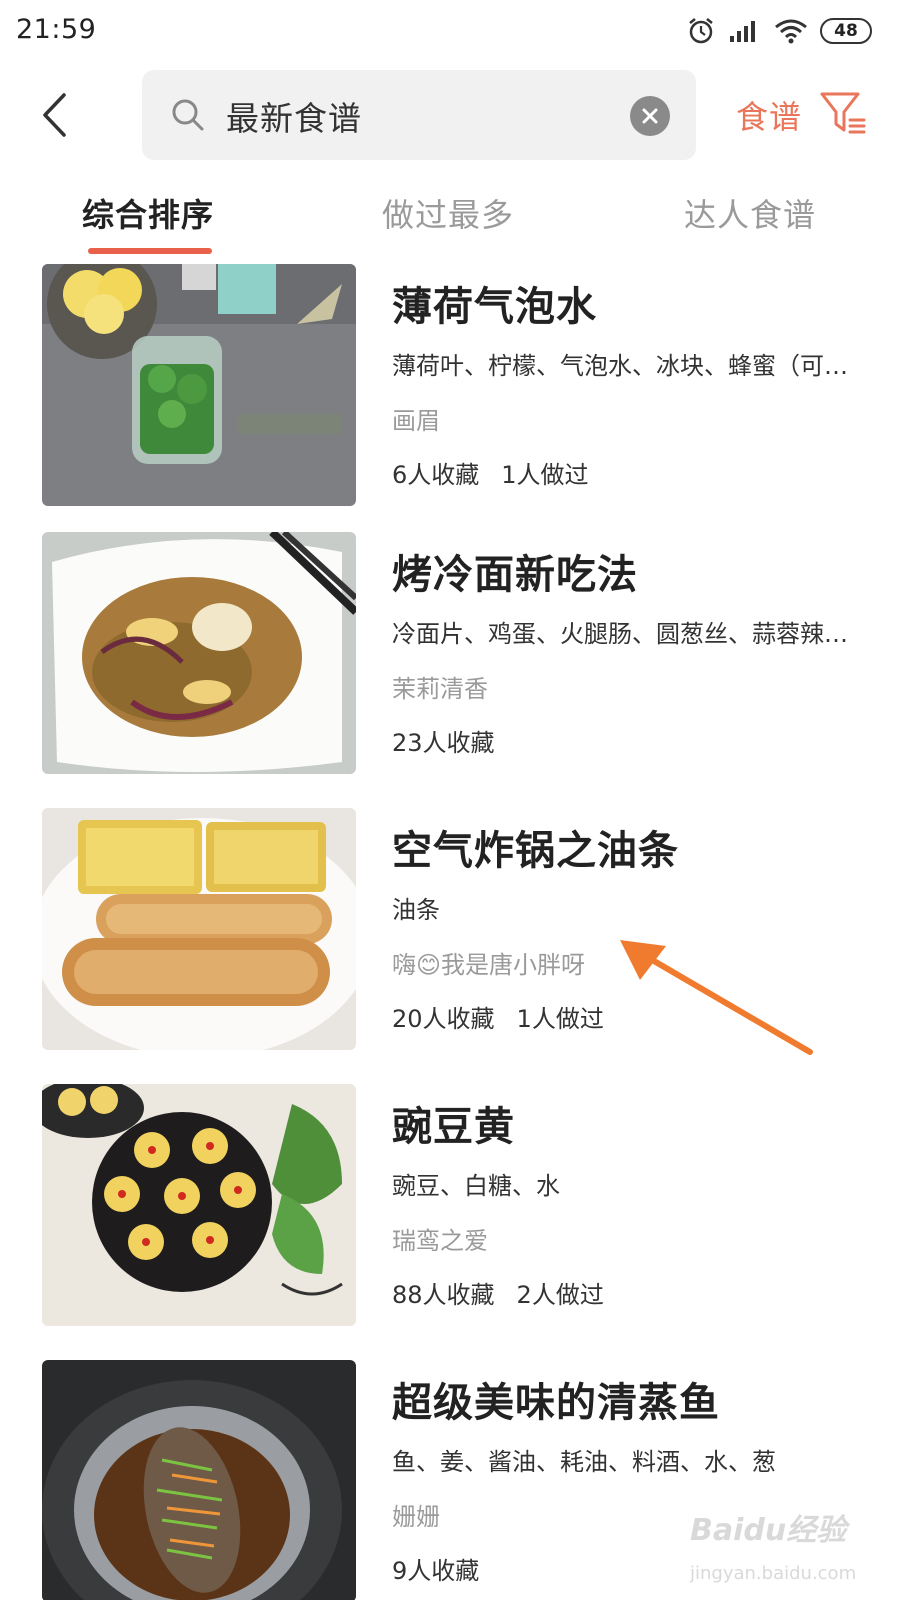  Describe the element at coordinates (450, 31) in the screenshot. I see `status-bar: 21:59 48` at that location.